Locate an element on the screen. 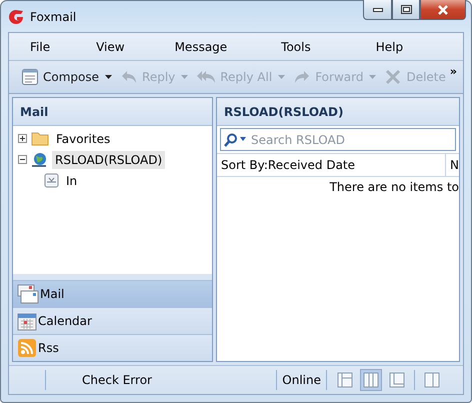  tree-item: RSLOAD(RSLOAD) is located at coordinates (109, 159).